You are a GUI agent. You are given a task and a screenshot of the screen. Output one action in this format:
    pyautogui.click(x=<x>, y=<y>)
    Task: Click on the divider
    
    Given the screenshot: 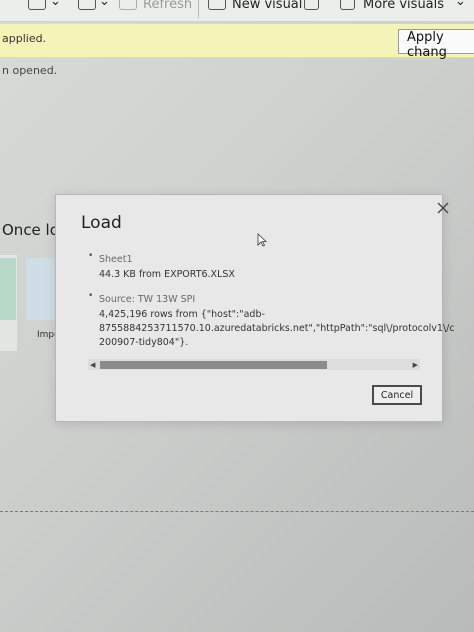 What is the action you would take?
    pyautogui.click(x=237, y=511)
    